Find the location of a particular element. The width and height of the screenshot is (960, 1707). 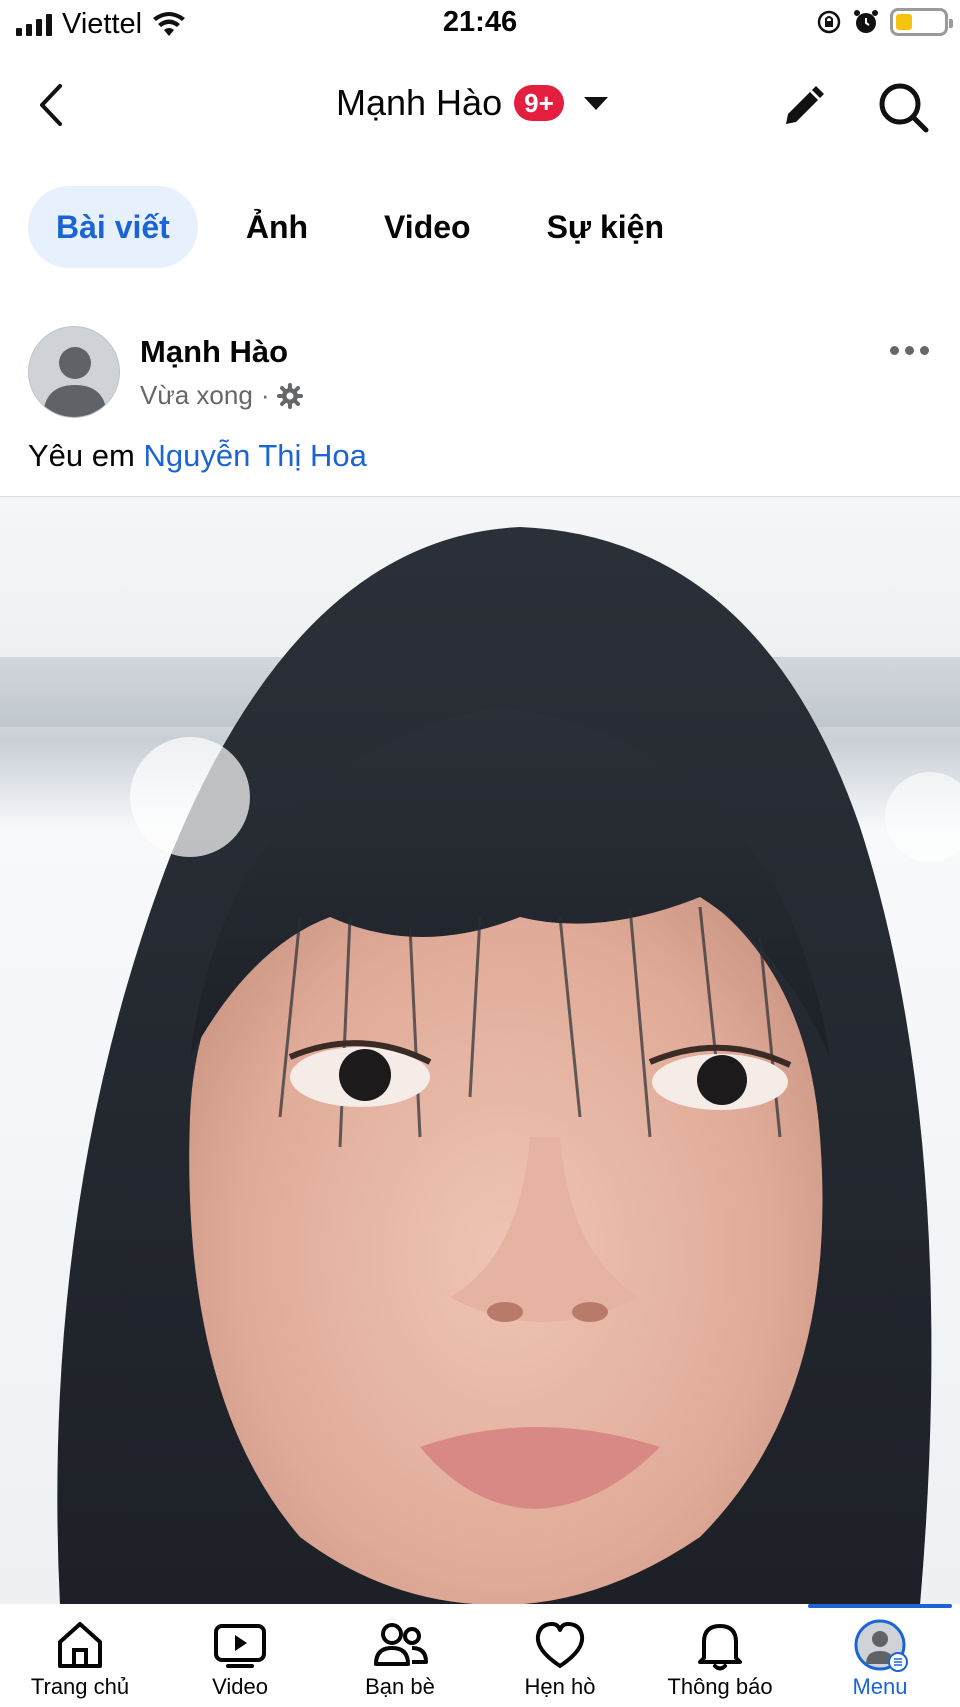

battery-level is located at coordinates (904, 22).